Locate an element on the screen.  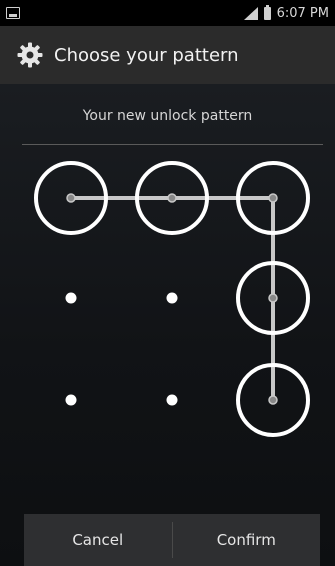
action-bar: Choose your pattern is located at coordinates (167, 55).